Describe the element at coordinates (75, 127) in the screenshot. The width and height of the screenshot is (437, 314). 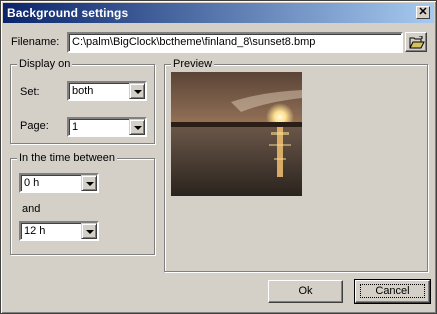
I see `page-value: 1` at that location.